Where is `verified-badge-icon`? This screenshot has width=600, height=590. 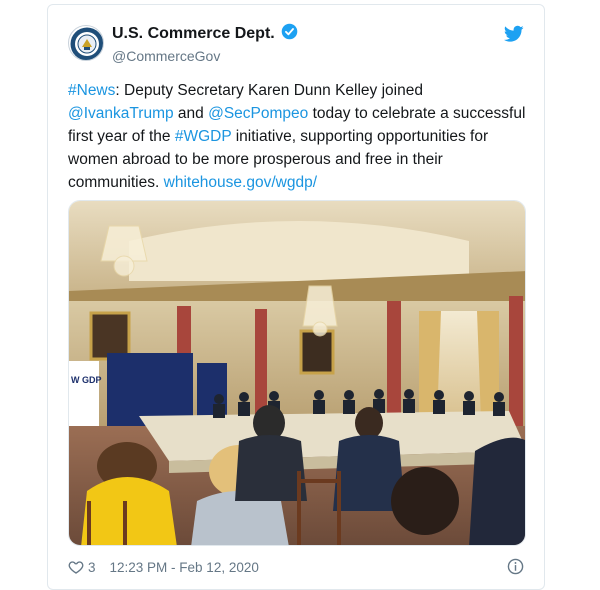 verified-badge-icon is located at coordinates (289, 34).